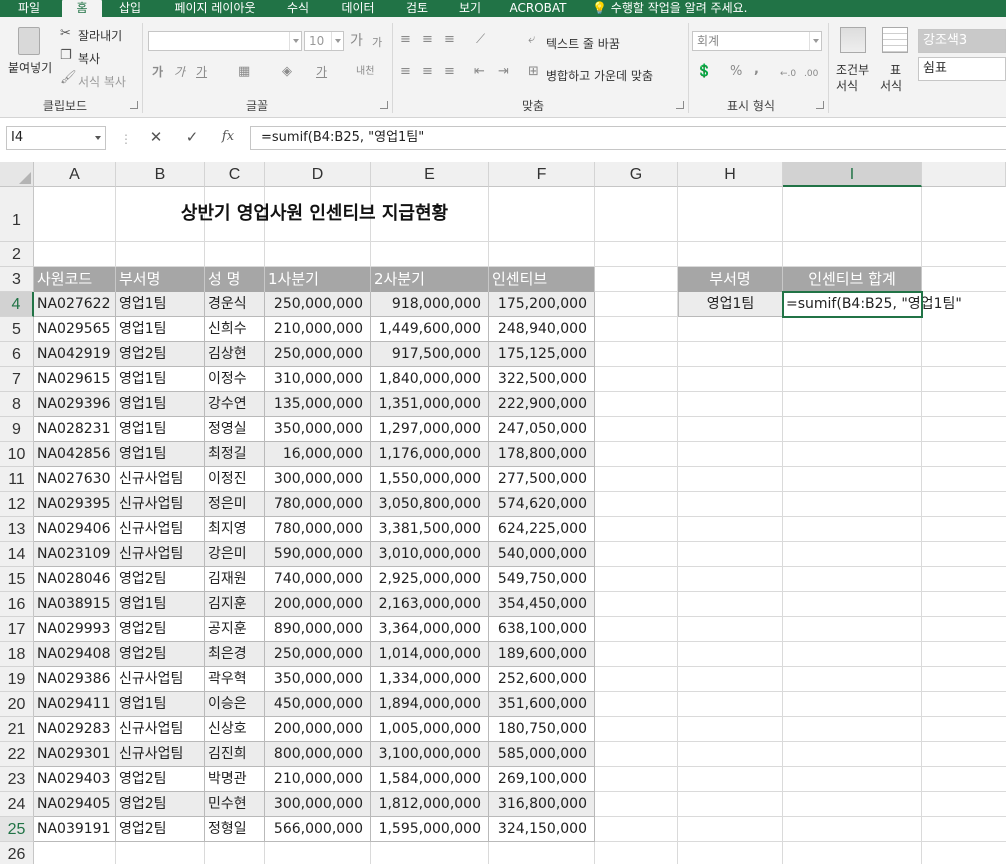 The image size is (1006, 864). Describe the element at coordinates (318, 504) in the screenshot. I see `table-cell: 780,000,000` at that location.